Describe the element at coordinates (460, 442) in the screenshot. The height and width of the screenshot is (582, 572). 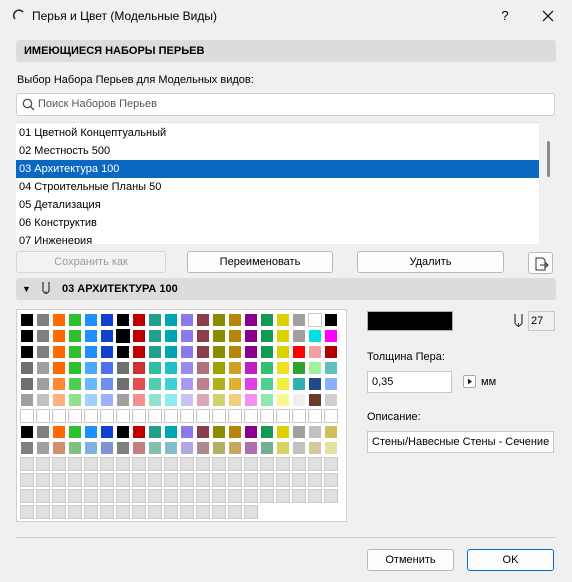
I see `description-input: Стены/Навесные Стены - Сечение` at that location.